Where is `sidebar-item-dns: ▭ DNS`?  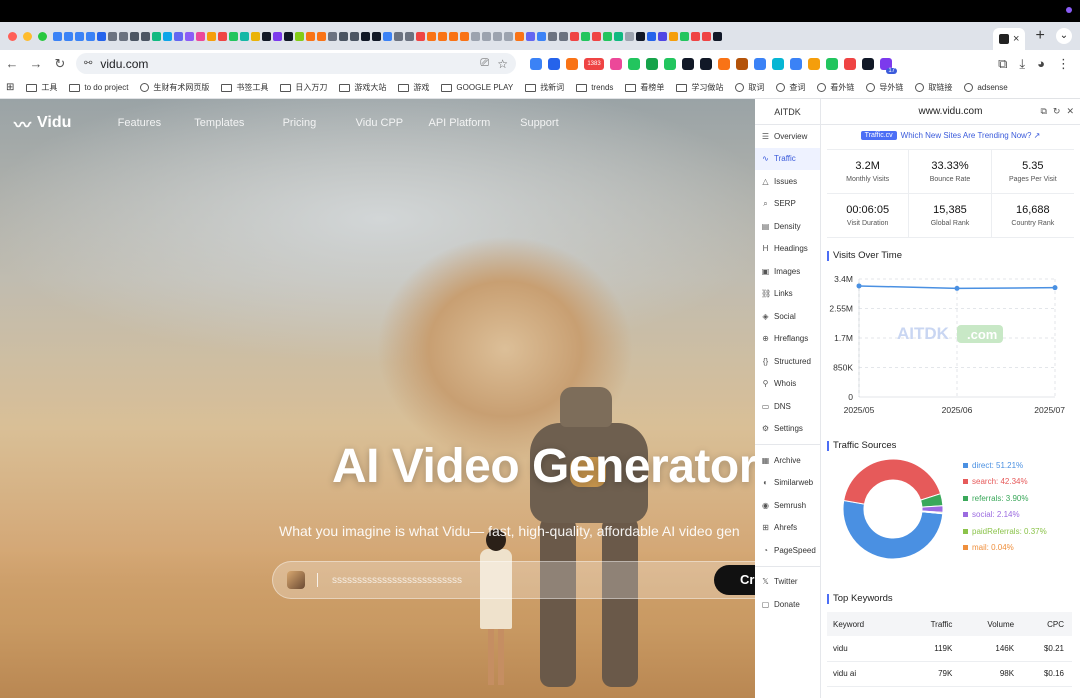
sidebar-item-dns: ▭ DNS is located at coordinates (787, 406).